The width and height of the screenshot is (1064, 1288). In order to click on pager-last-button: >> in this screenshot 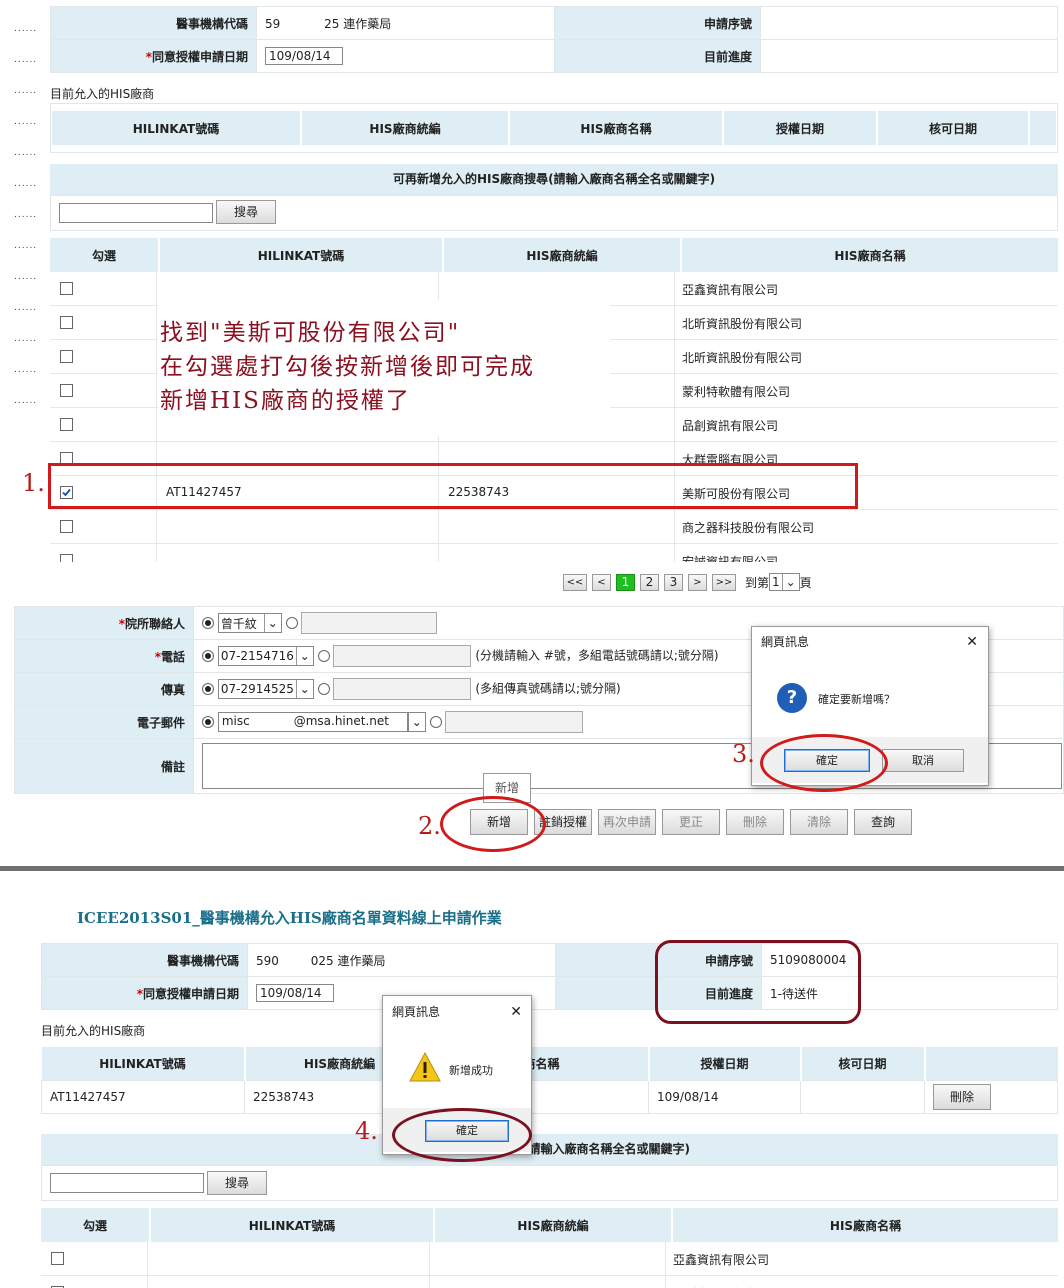, I will do `click(724, 582)`.